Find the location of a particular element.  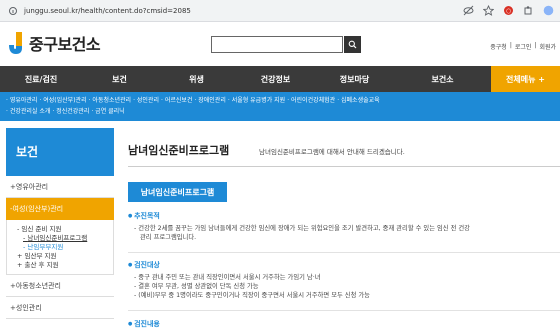

puzzle-icon is located at coordinates (528, 10).